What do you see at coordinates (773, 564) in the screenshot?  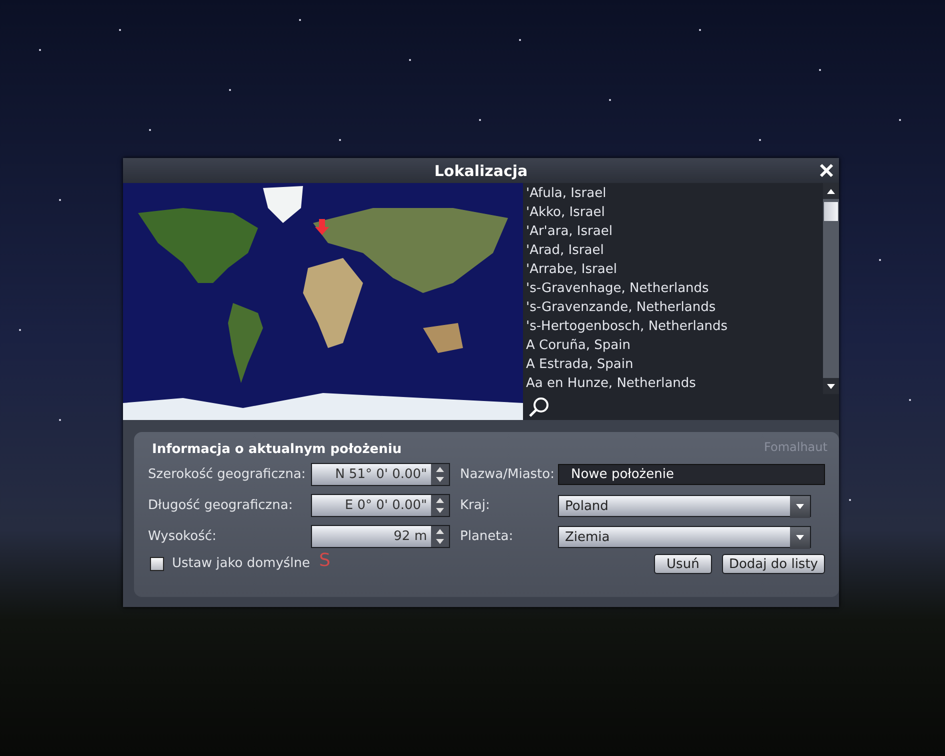 I see `dialog-button: Dodaj do listy` at bounding box center [773, 564].